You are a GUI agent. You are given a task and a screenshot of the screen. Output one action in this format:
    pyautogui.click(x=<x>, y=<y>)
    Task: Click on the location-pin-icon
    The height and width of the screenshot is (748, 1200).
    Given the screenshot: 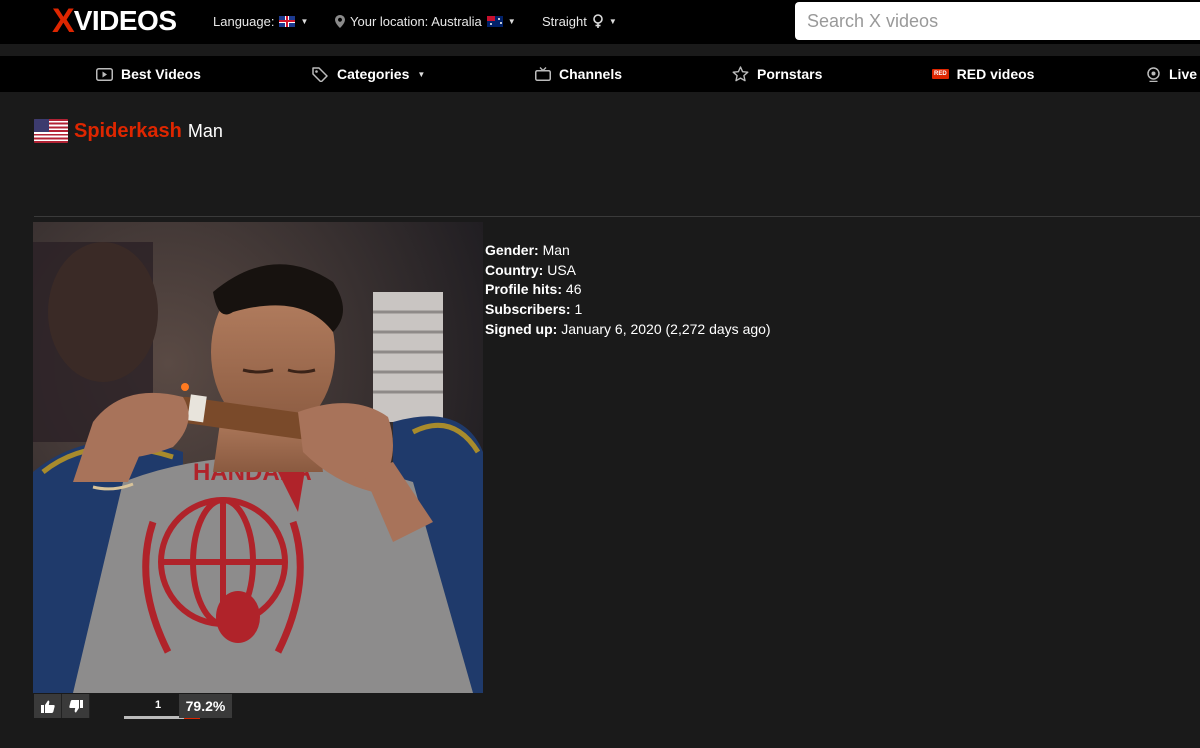 What is the action you would take?
    pyautogui.click(x=340, y=21)
    